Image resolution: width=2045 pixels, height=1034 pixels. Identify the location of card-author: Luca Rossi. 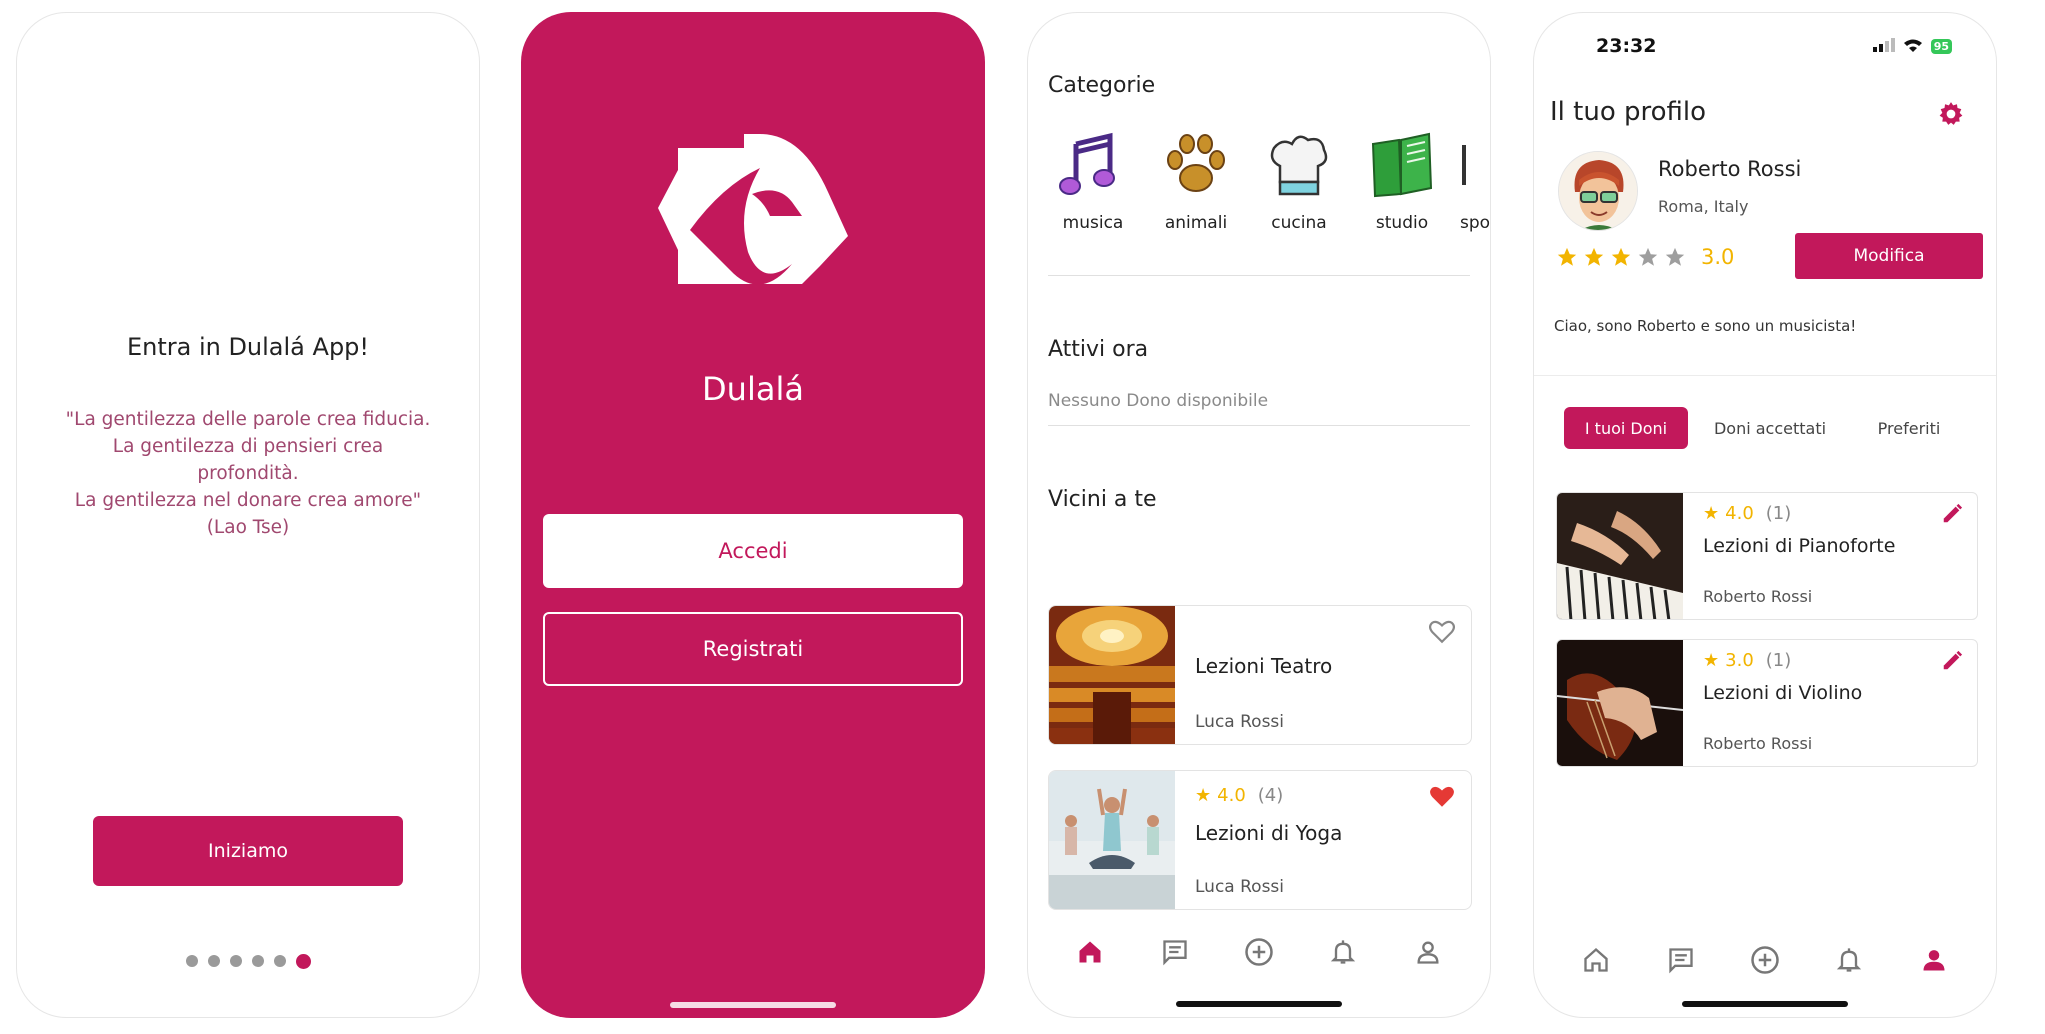
(1240, 887).